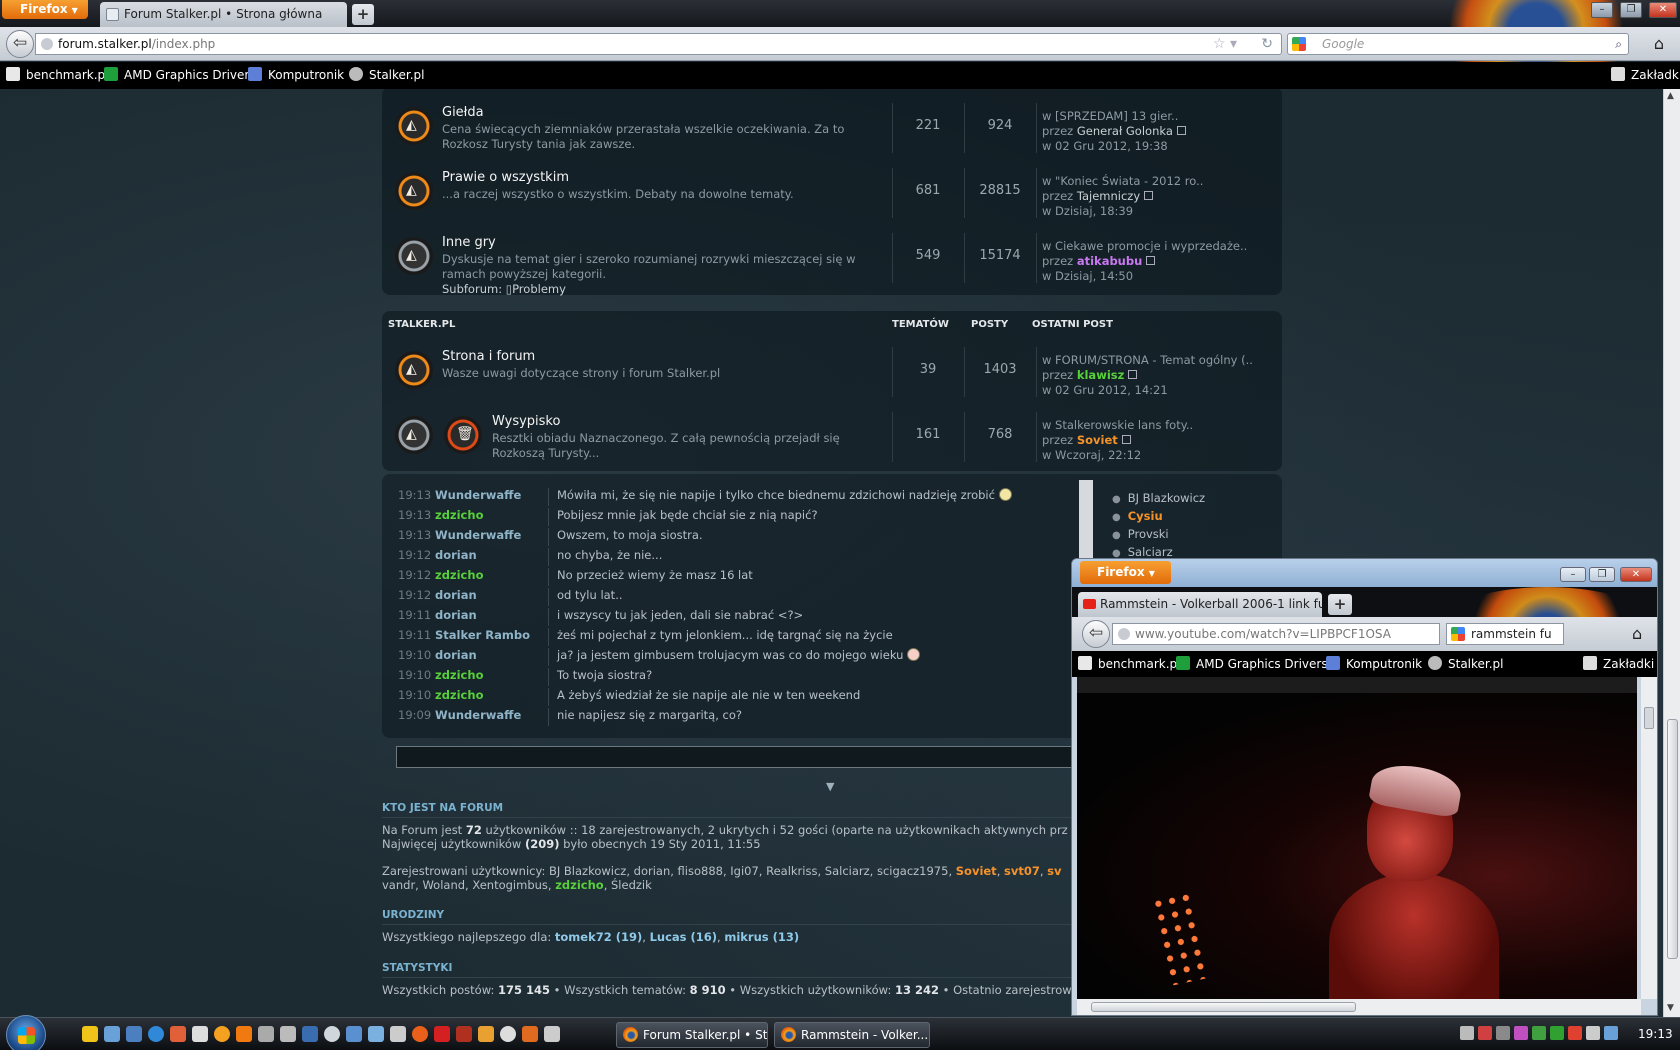  Describe the element at coordinates (1655, 1034) in the screenshot. I see `clock: 19:13` at that location.